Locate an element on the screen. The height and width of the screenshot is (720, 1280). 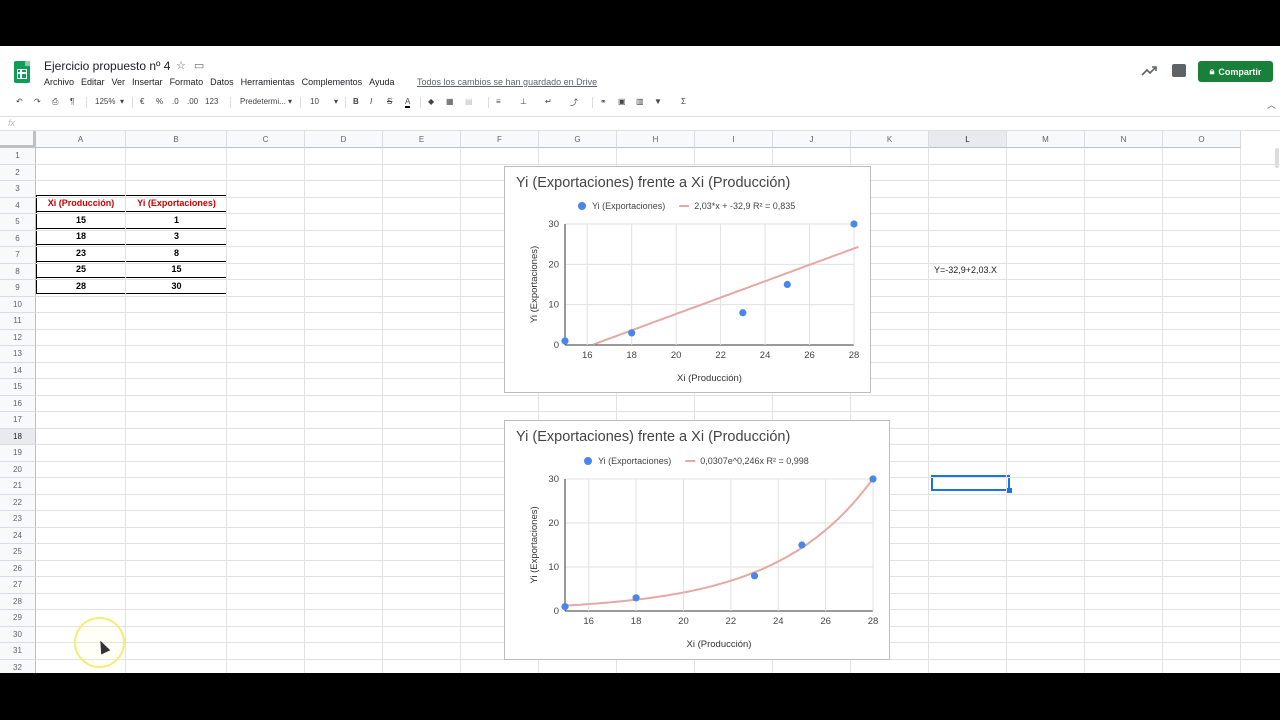
row-header-31: 31 is located at coordinates (18, 651).